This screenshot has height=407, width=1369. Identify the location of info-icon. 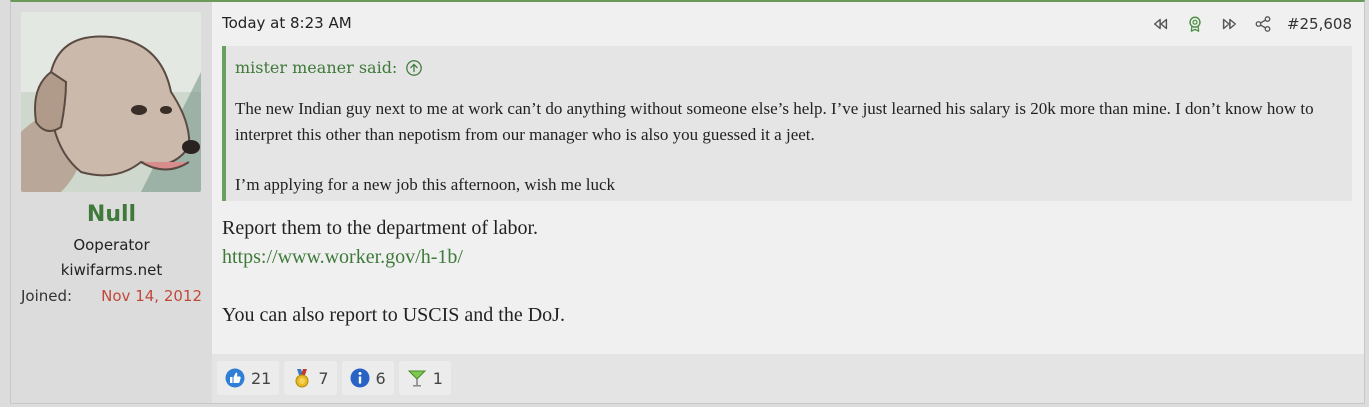
(360, 378).